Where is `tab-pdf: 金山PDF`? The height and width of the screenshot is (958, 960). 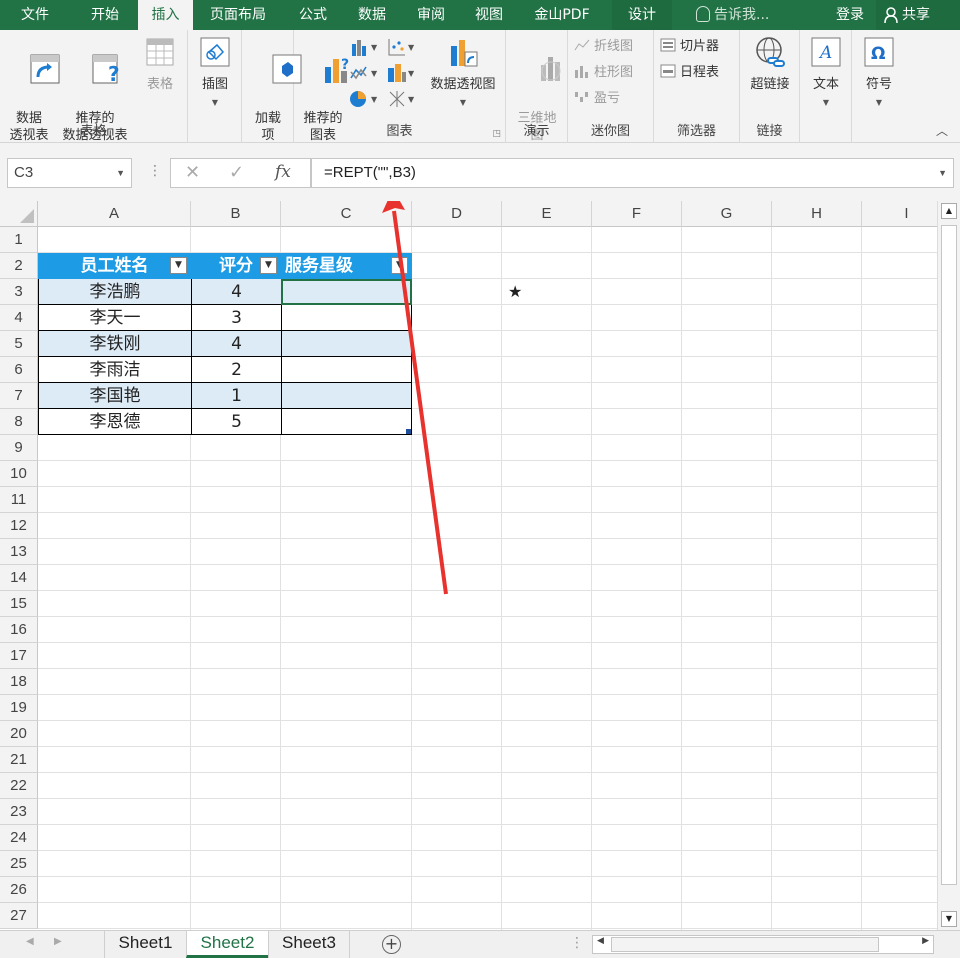 tab-pdf: 金山PDF is located at coordinates (562, 15).